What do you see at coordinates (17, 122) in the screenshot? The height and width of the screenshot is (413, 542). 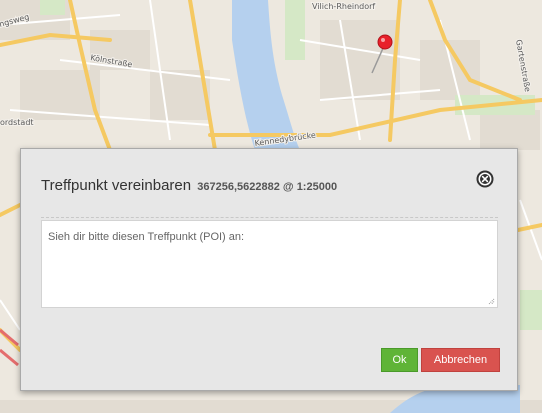 I see `map-label-nordstadt: ordstadt` at bounding box center [17, 122].